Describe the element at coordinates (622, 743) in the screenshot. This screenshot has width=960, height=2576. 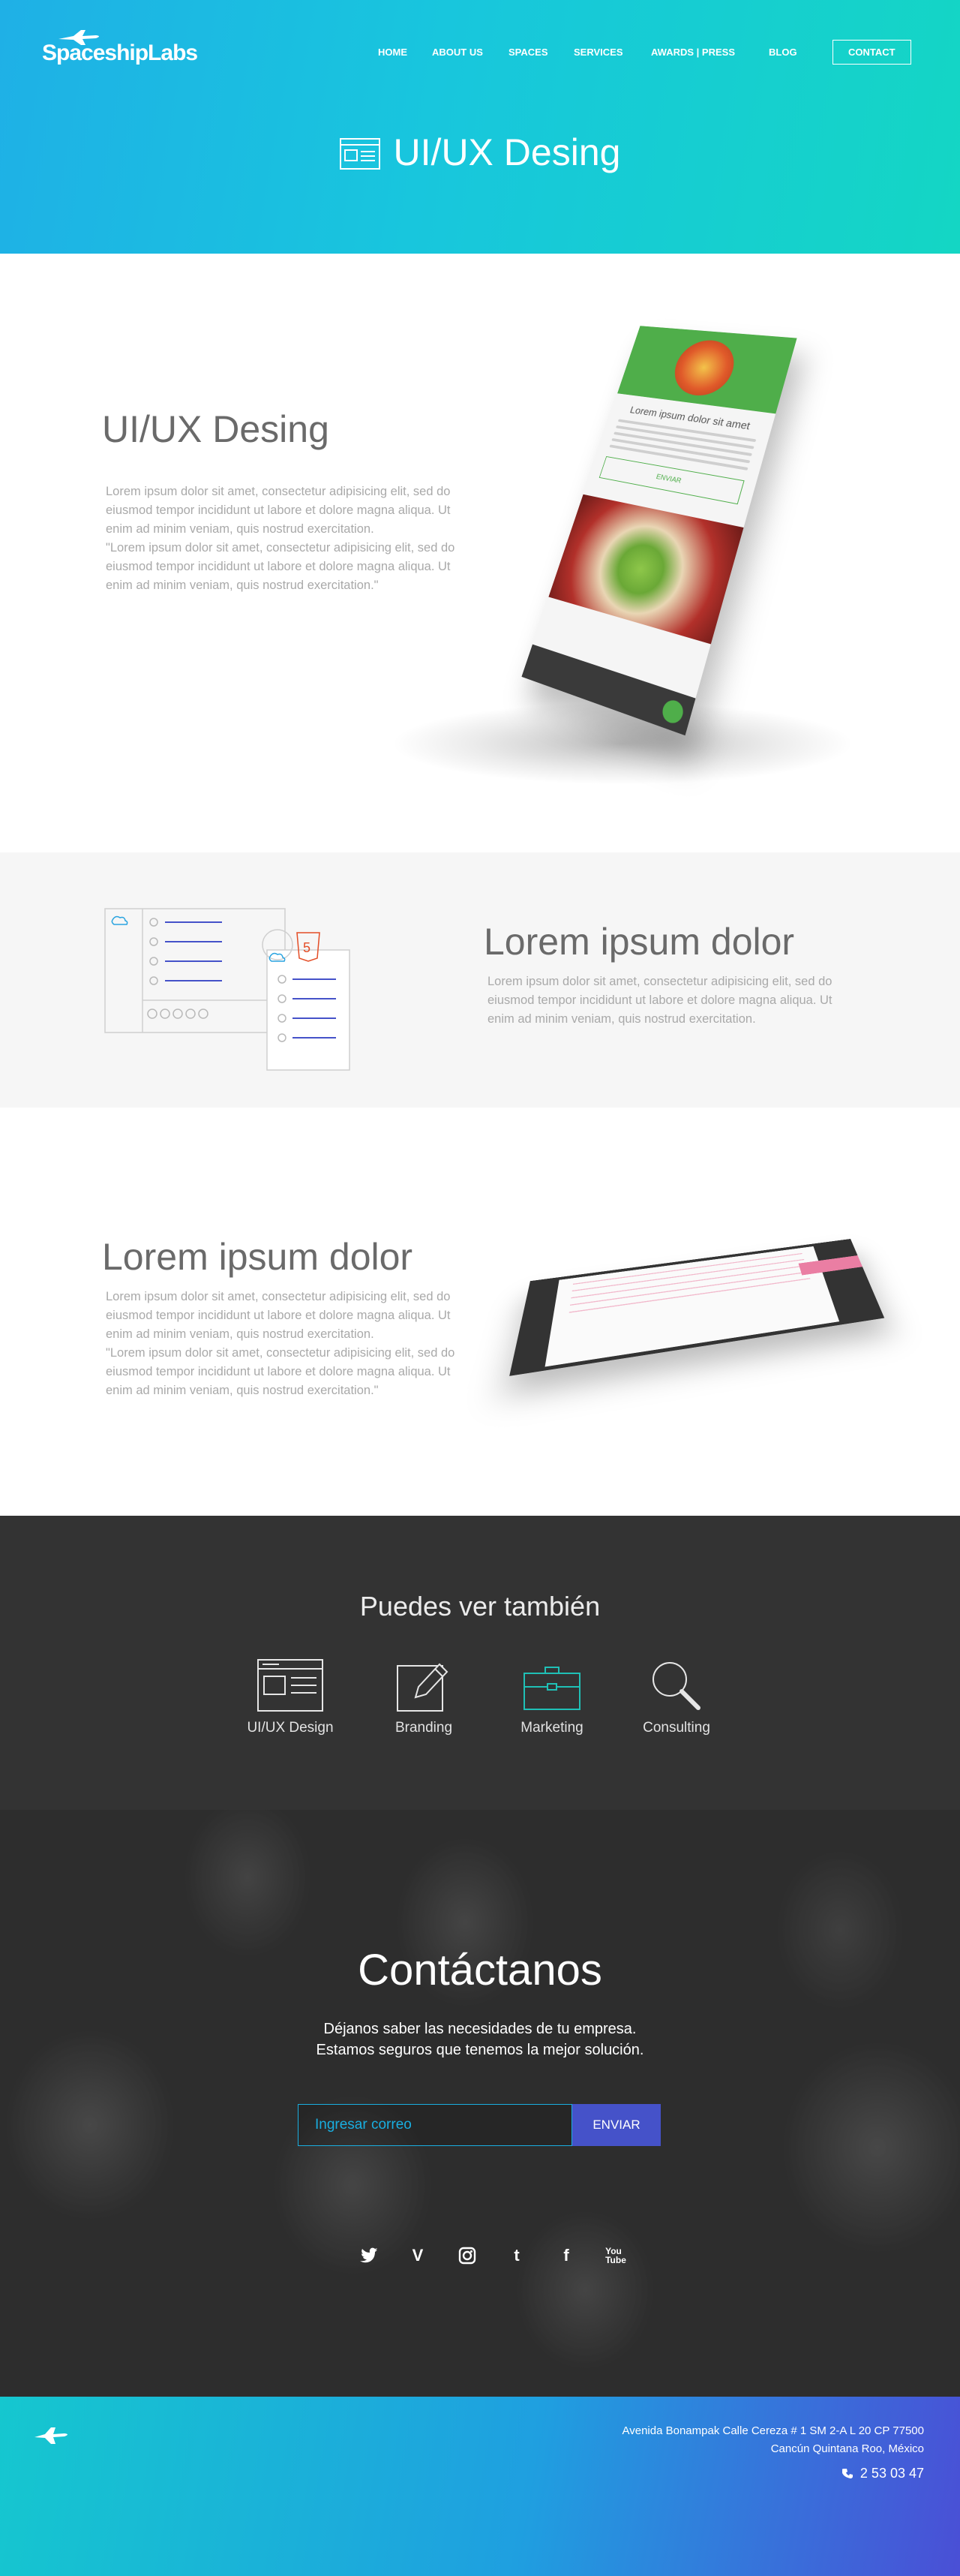
I see `phone-shadow` at that location.